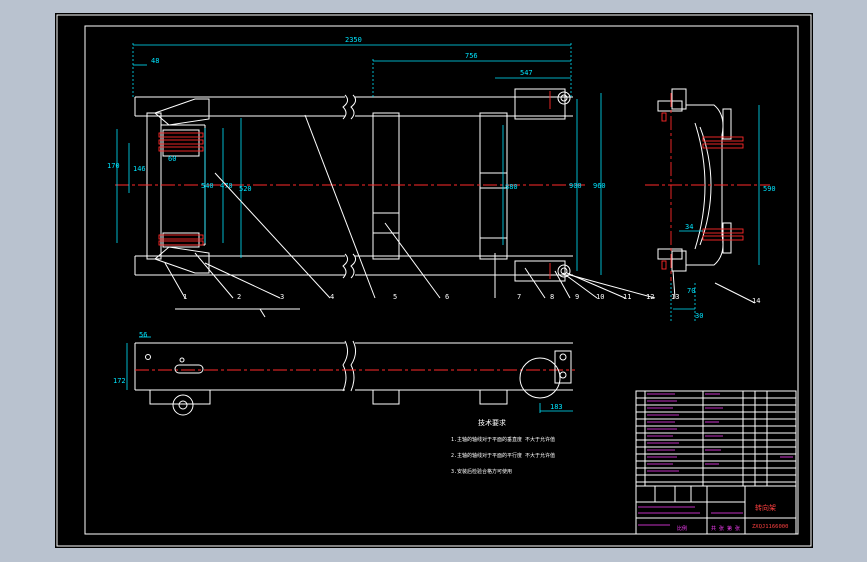 The height and width of the screenshot is (562, 867). I want to click on dim-34: 34, so click(689, 227).